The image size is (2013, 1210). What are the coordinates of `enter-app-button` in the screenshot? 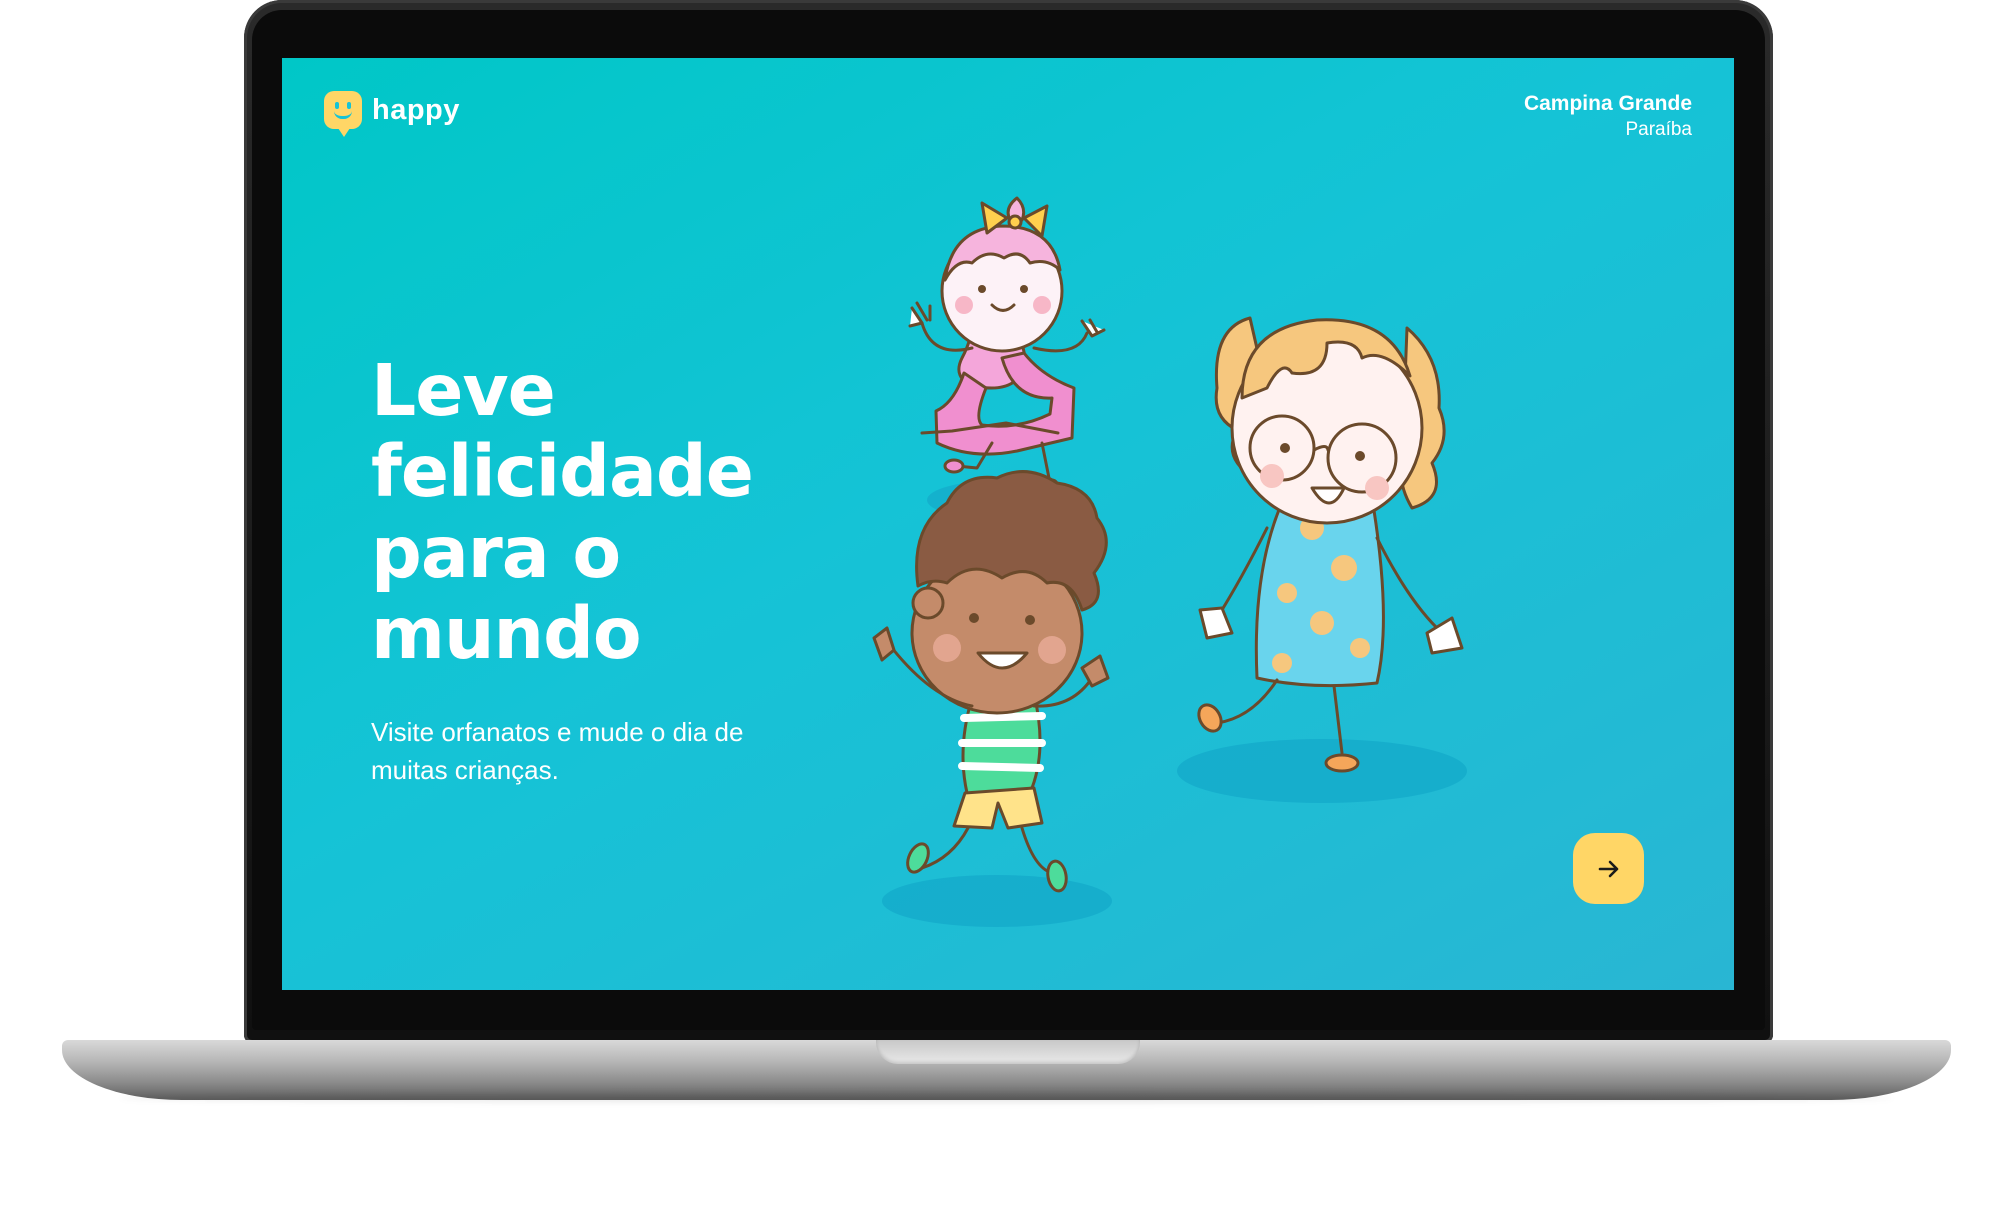 It's located at (1608, 868).